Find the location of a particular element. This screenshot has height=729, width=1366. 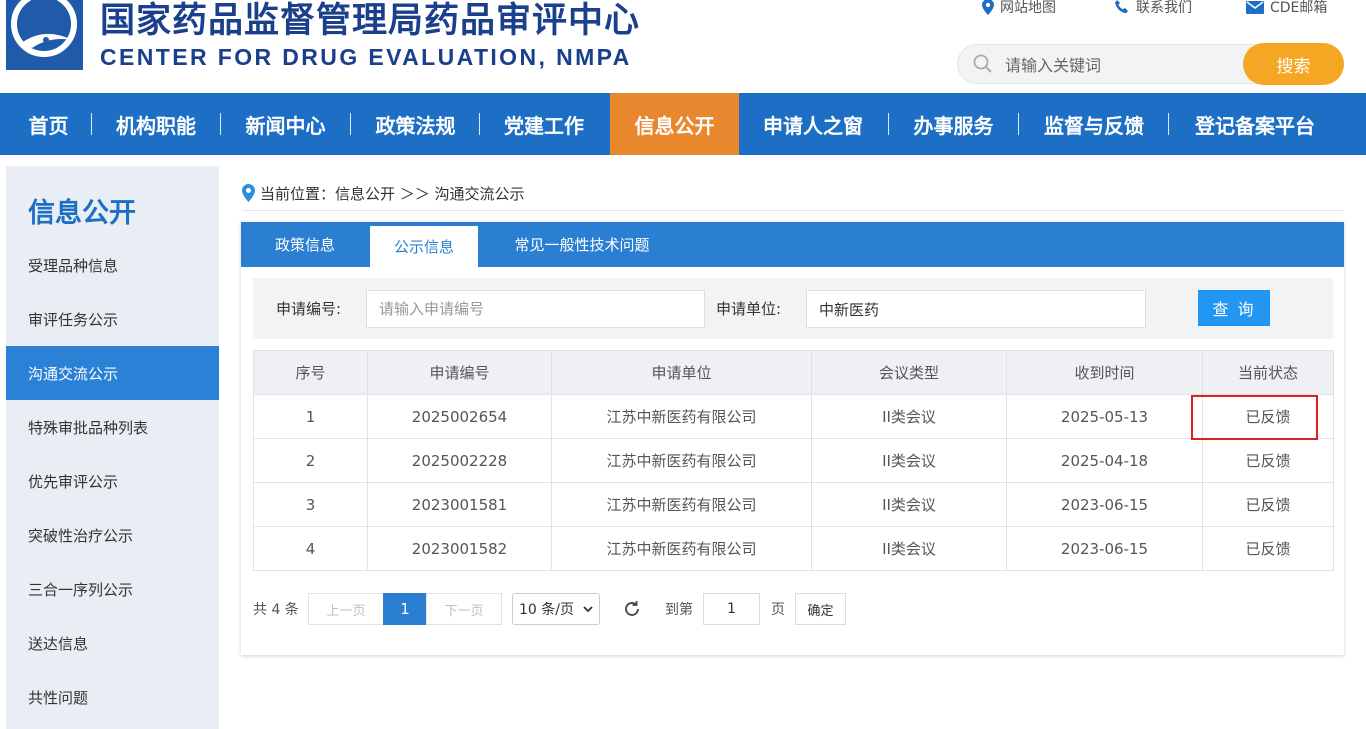

cell-index: 3 is located at coordinates (310, 504).